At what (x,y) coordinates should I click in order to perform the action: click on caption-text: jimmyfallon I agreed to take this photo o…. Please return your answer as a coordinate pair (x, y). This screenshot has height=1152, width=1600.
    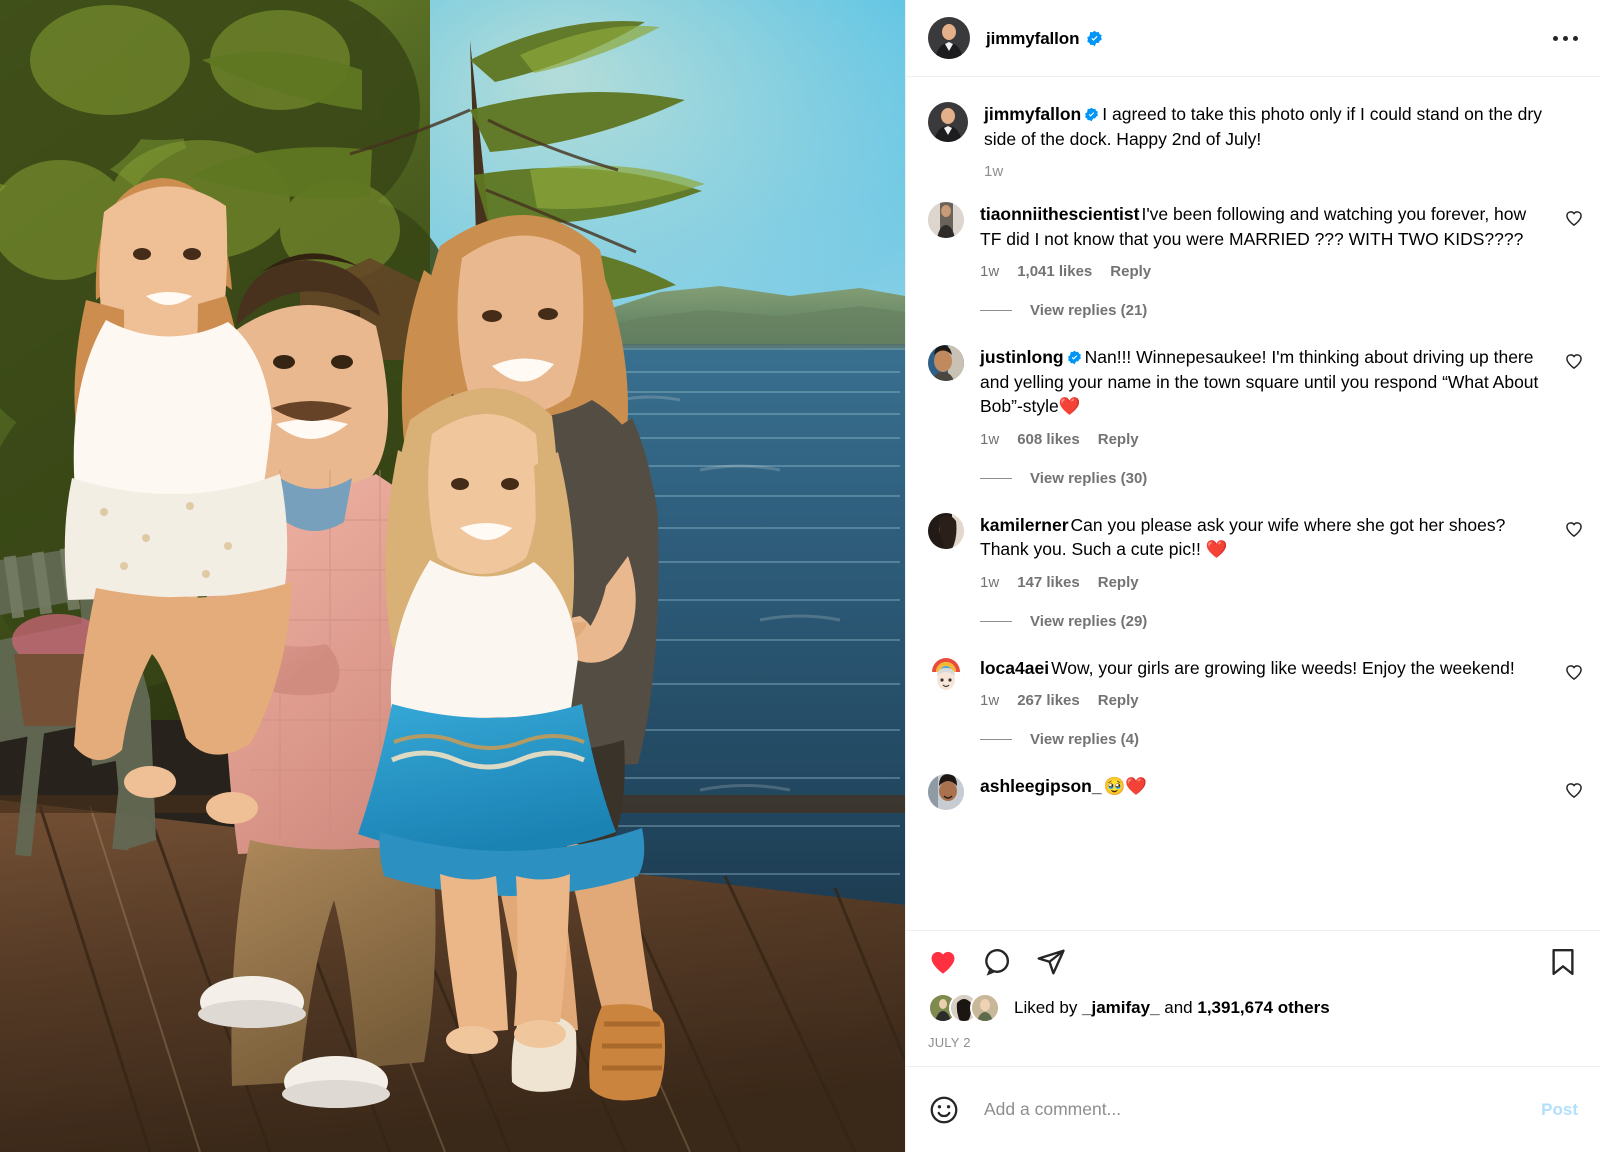
    Looking at the image, I should click on (1266, 126).